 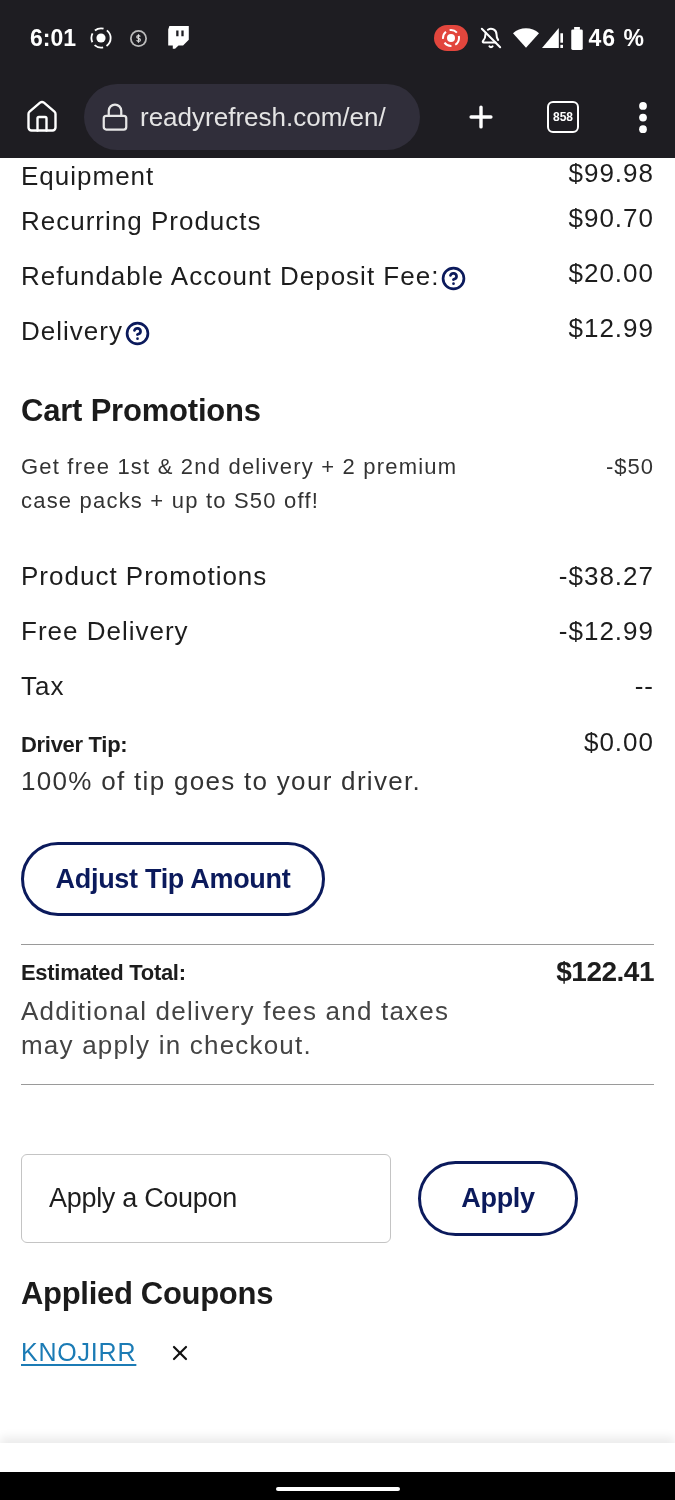 I want to click on summary-value: $20.00, so click(x=611, y=273).